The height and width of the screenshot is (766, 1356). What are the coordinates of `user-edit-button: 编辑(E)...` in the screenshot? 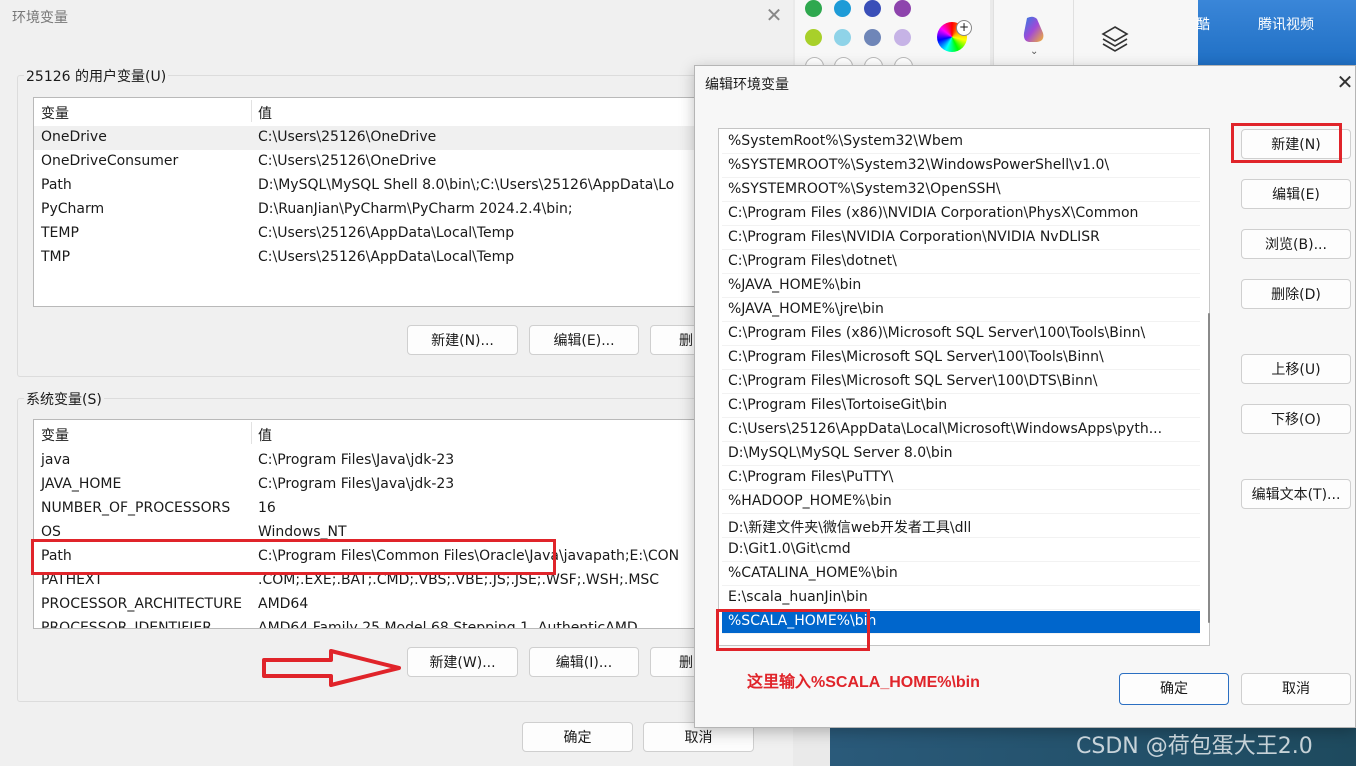 It's located at (584, 340).